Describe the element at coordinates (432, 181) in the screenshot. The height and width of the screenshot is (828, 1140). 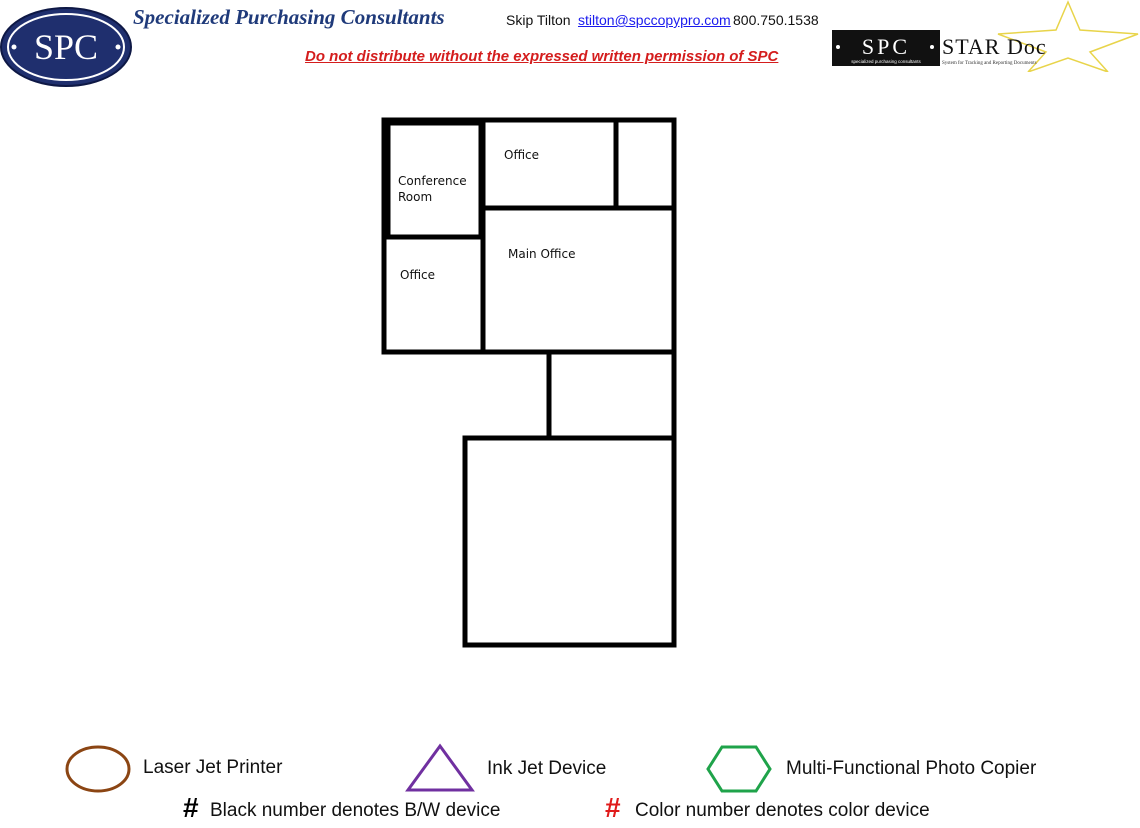
I see `room-label-conference: Conference` at that location.